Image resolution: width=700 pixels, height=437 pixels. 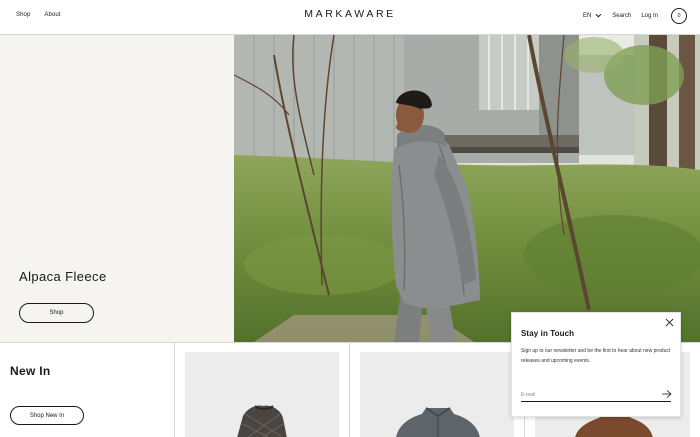 What do you see at coordinates (548, 333) in the screenshot?
I see `newsletter-title: Stay in Touch` at bounding box center [548, 333].